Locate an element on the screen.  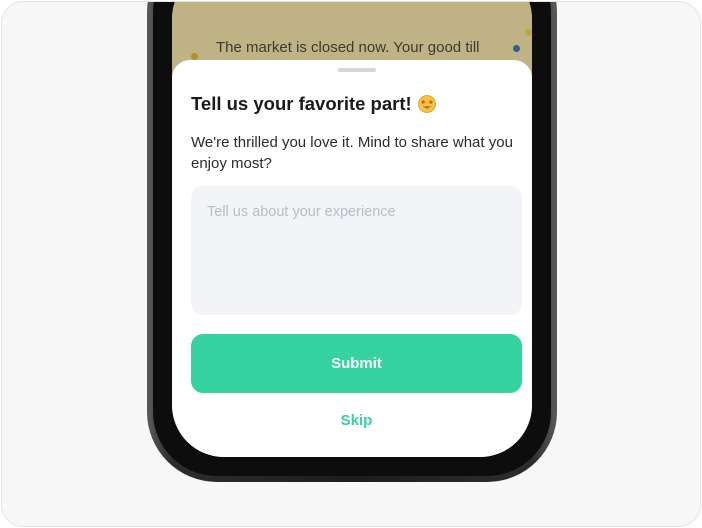
submit-button-label: Submit is located at coordinates (356, 363).